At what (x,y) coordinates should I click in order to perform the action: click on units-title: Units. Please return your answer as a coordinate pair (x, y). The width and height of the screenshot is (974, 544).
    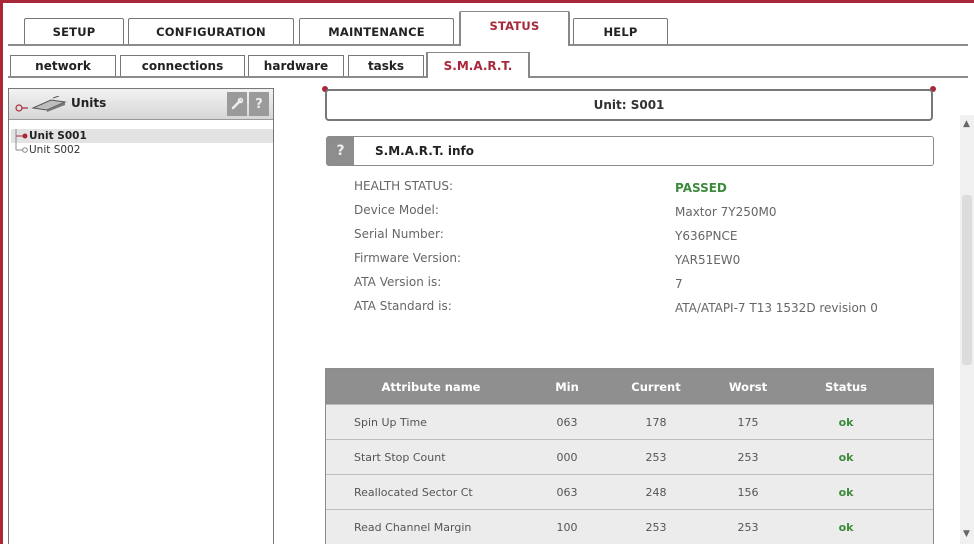
    Looking at the image, I should click on (89, 103).